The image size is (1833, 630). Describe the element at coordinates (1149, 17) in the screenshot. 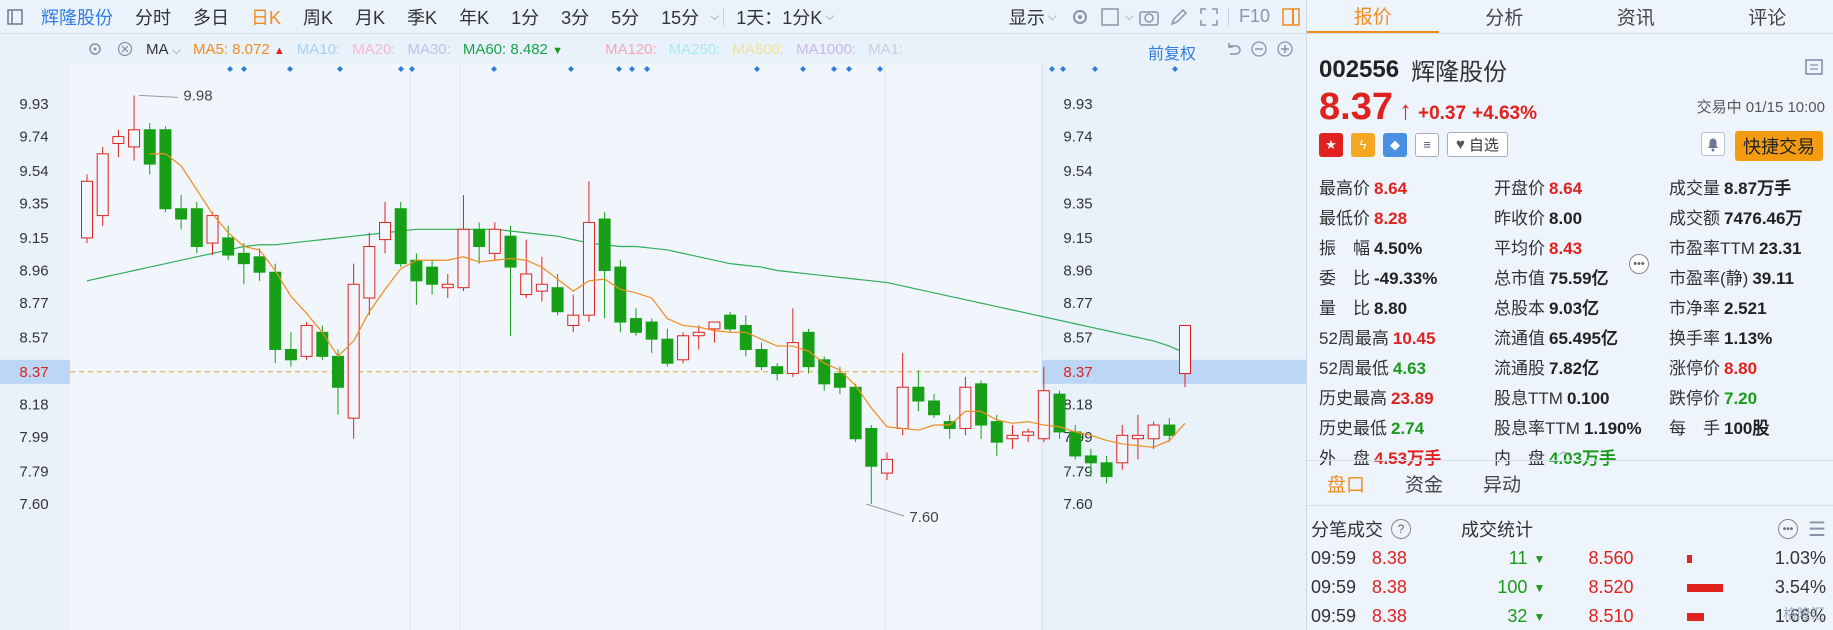

I see `camera-icon` at that location.